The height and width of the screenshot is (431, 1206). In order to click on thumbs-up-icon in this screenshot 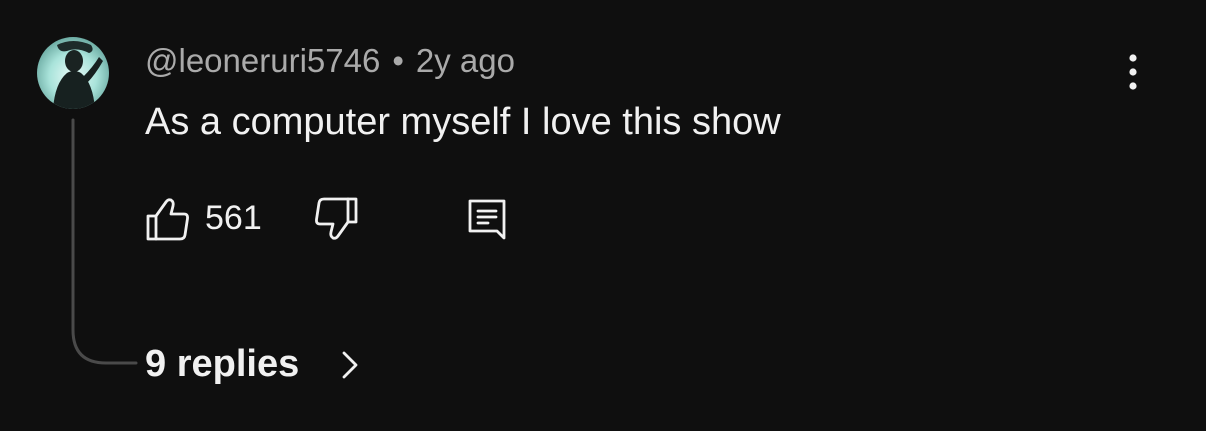, I will do `click(167, 219)`.